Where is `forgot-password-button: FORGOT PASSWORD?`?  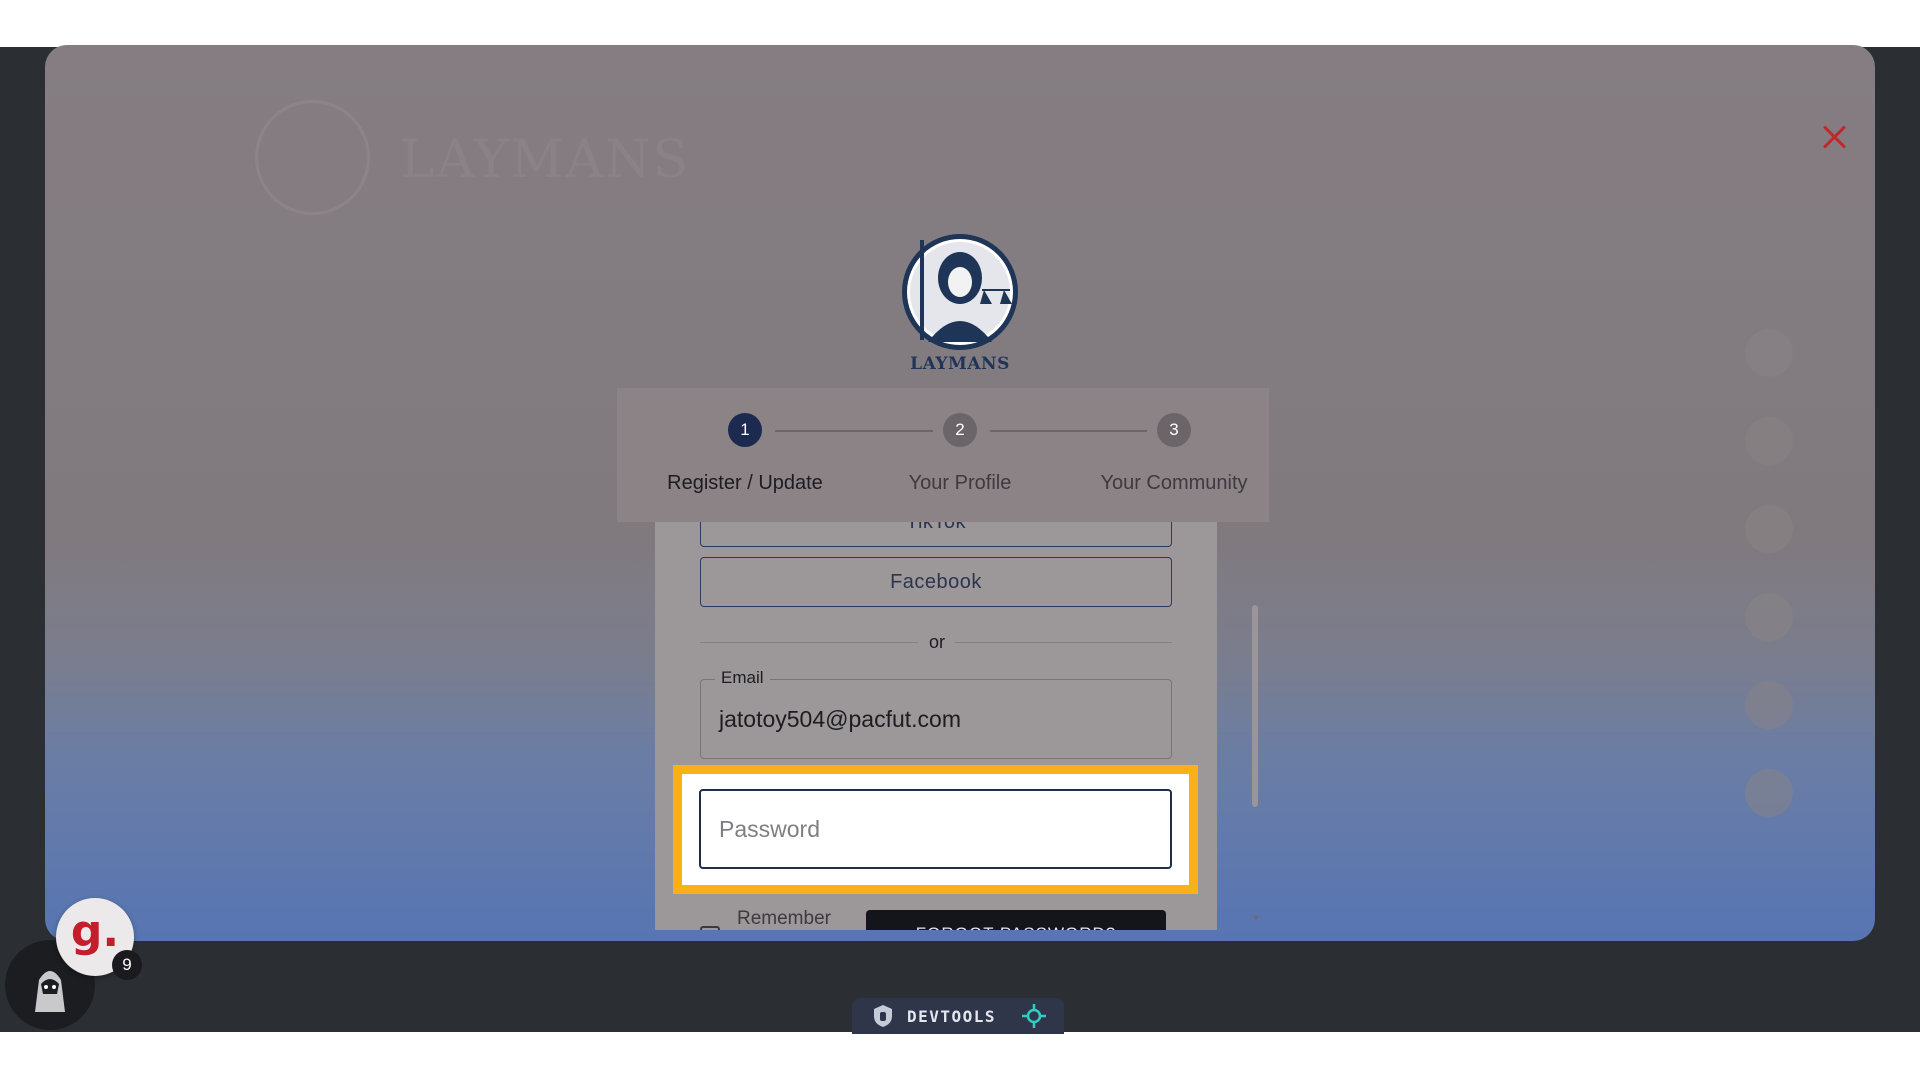
forgot-password-button: FORGOT PASSWORD? is located at coordinates (1016, 920).